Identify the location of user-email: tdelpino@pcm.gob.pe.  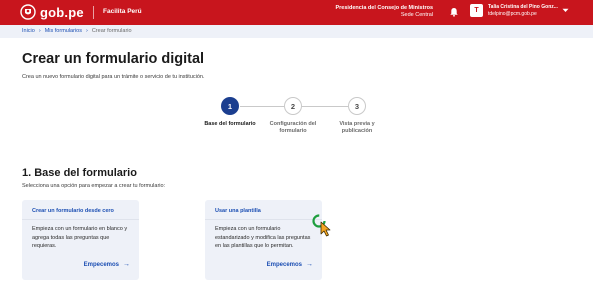
(512, 13).